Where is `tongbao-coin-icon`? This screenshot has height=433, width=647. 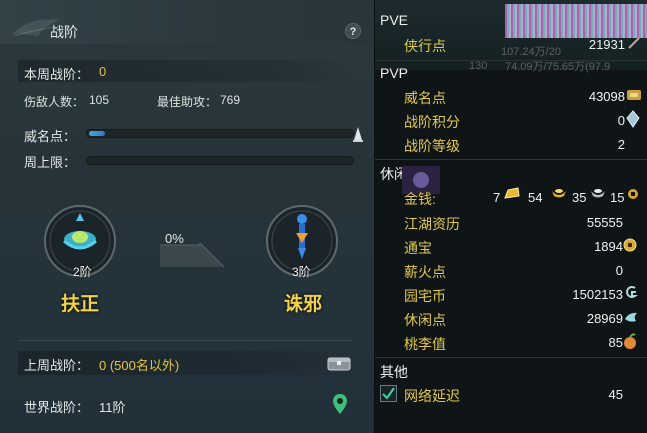 tongbao-coin-icon is located at coordinates (630, 245).